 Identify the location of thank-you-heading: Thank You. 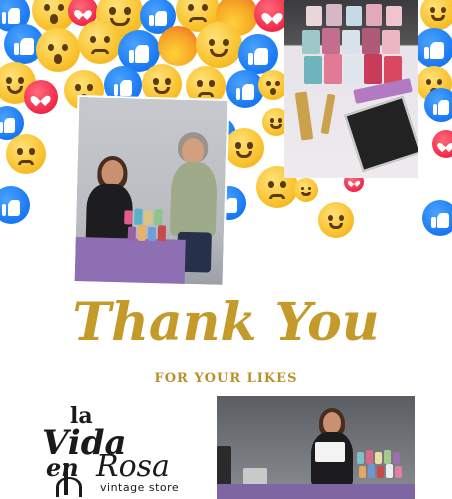
(226, 322).